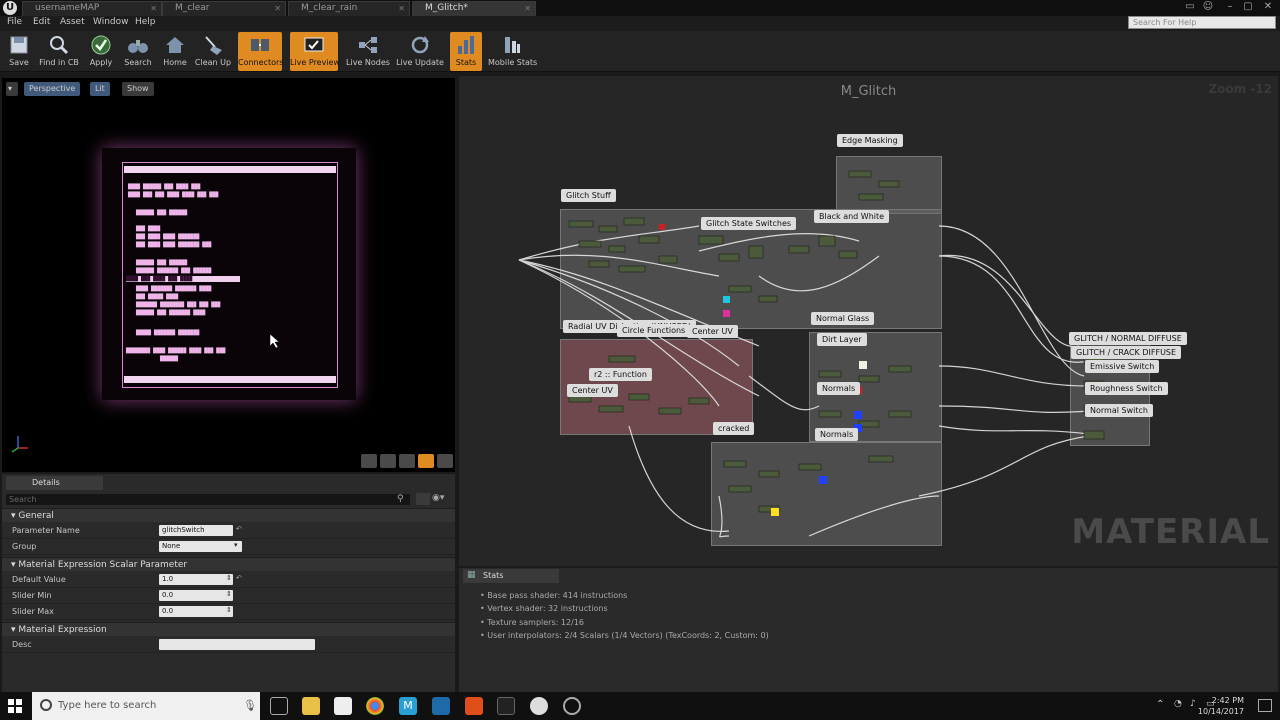  What do you see at coordinates (213, 62) in the screenshot?
I see `clean-up-label: Clean Up` at bounding box center [213, 62].